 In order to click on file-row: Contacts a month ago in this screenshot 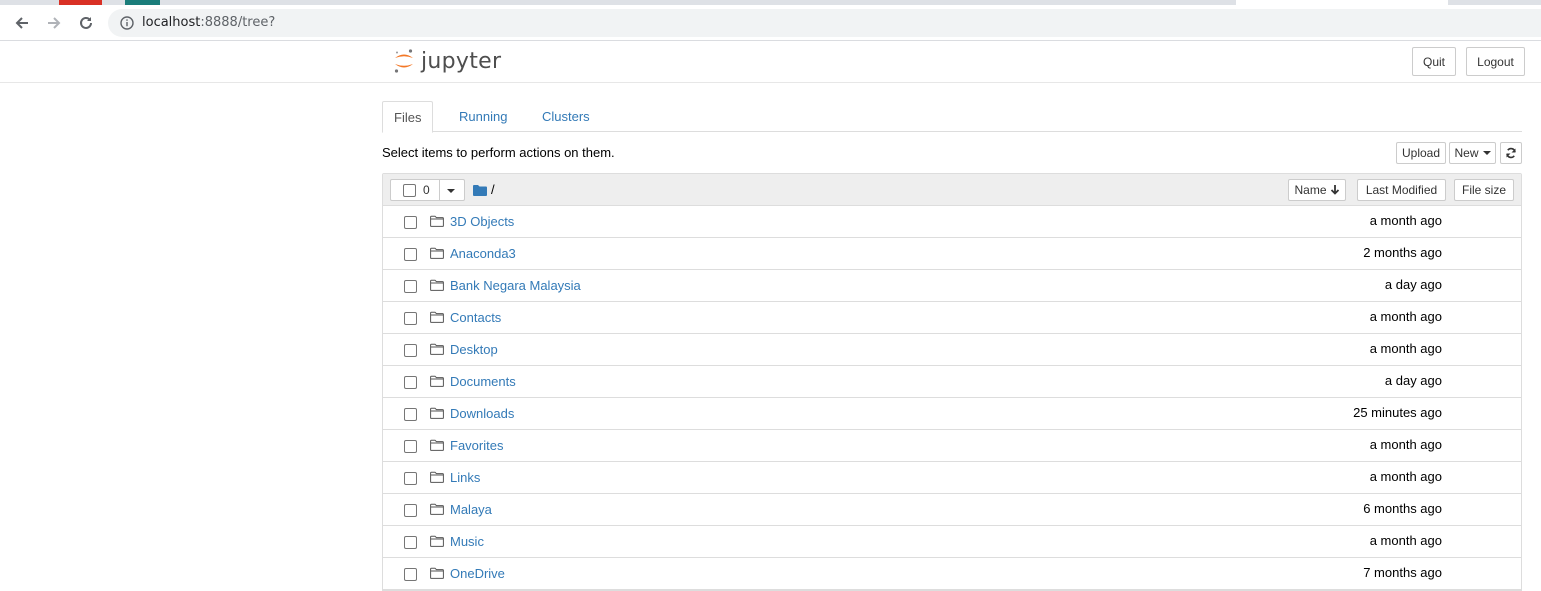, I will do `click(952, 318)`.